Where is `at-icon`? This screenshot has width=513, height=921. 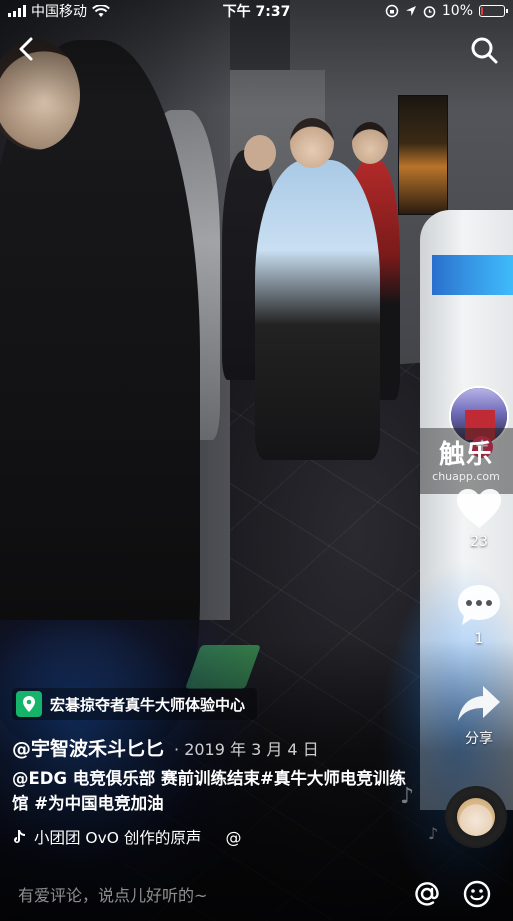
at-icon is located at coordinates (427, 893).